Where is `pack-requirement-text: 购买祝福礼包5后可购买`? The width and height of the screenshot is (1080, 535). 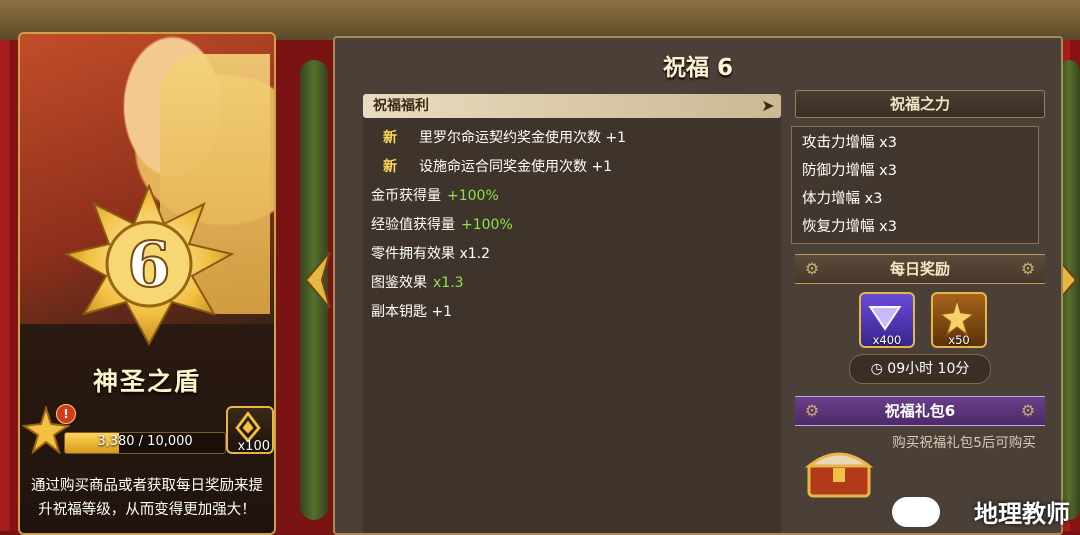 pack-requirement-text: 购买祝福礼包5后可购买 is located at coordinates (964, 443).